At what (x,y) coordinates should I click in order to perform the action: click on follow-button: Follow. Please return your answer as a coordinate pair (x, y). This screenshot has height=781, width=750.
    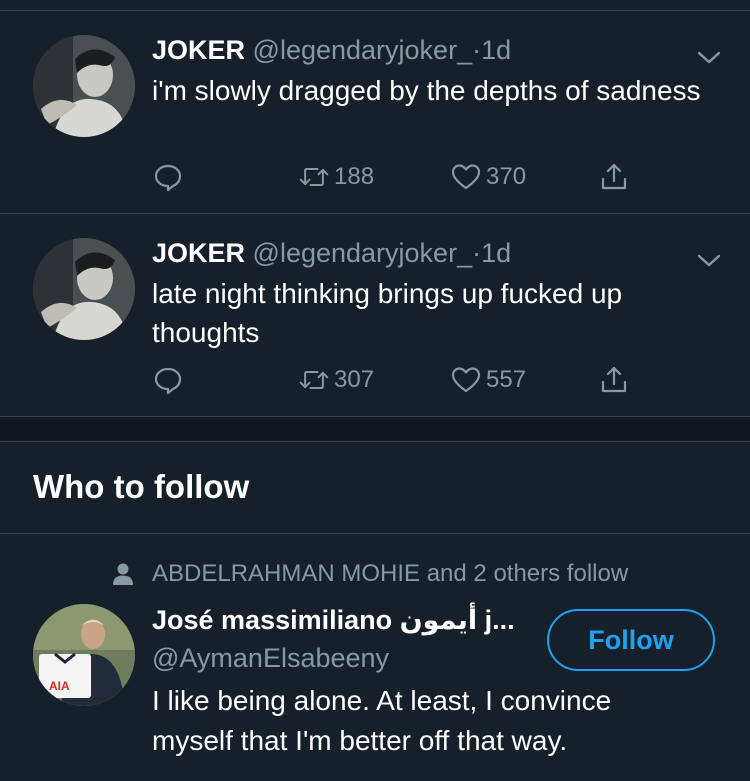
    Looking at the image, I should click on (631, 640).